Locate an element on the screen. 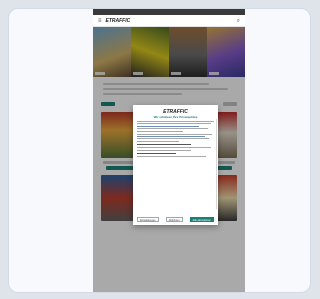 This screenshot has width=320, height=299. search-icon: ⌕ is located at coordinates (238, 21).